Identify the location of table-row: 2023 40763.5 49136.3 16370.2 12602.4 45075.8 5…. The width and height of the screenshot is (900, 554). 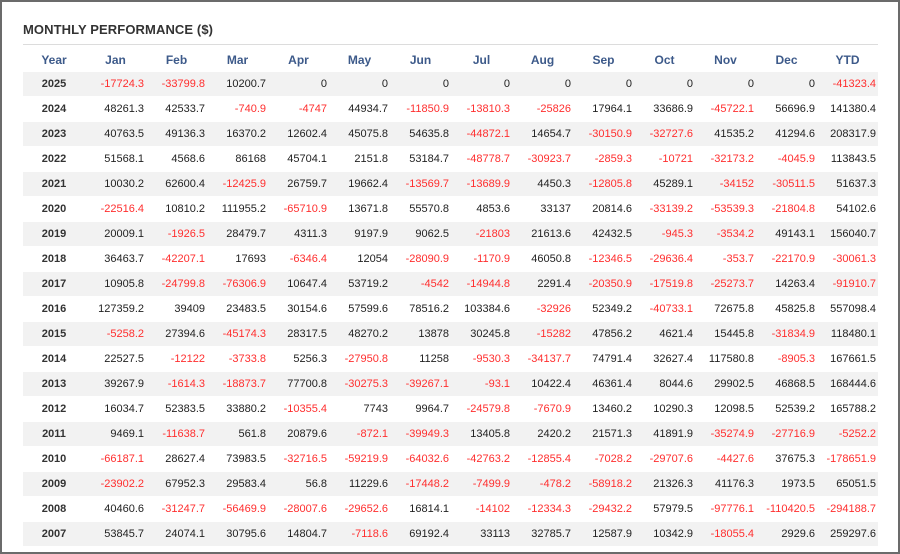
(450, 134).